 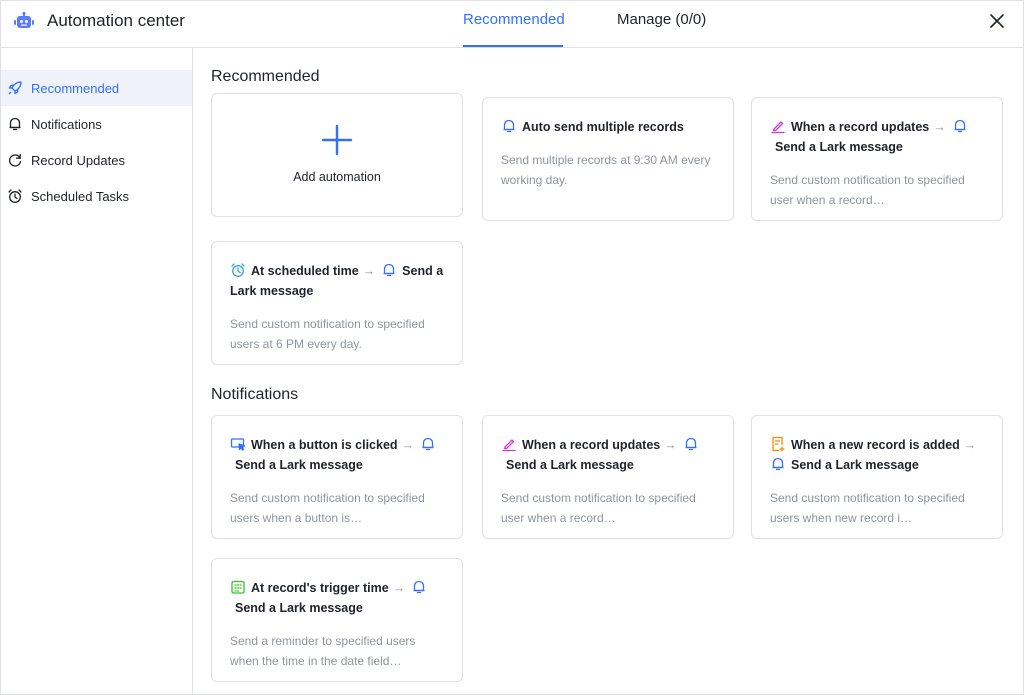 I want to click on plus-icon, so click(x=337, y=140).